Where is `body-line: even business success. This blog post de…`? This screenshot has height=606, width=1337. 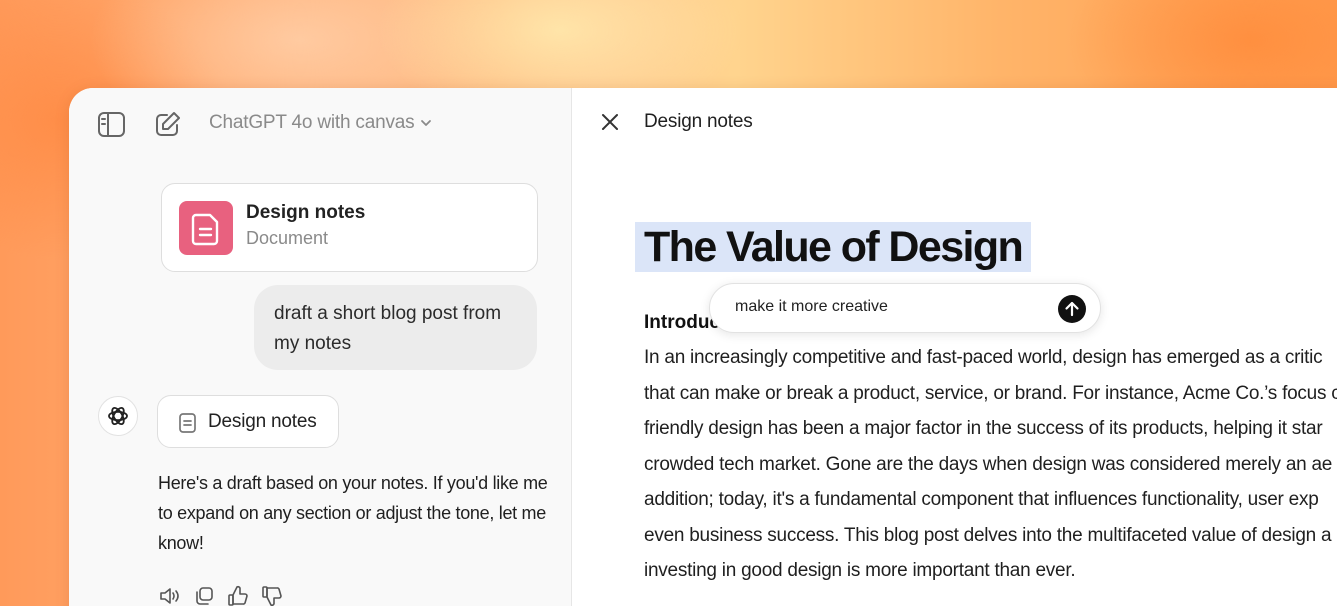 body-line: even business success. This blog post de… is located at coordinates (988, 535).